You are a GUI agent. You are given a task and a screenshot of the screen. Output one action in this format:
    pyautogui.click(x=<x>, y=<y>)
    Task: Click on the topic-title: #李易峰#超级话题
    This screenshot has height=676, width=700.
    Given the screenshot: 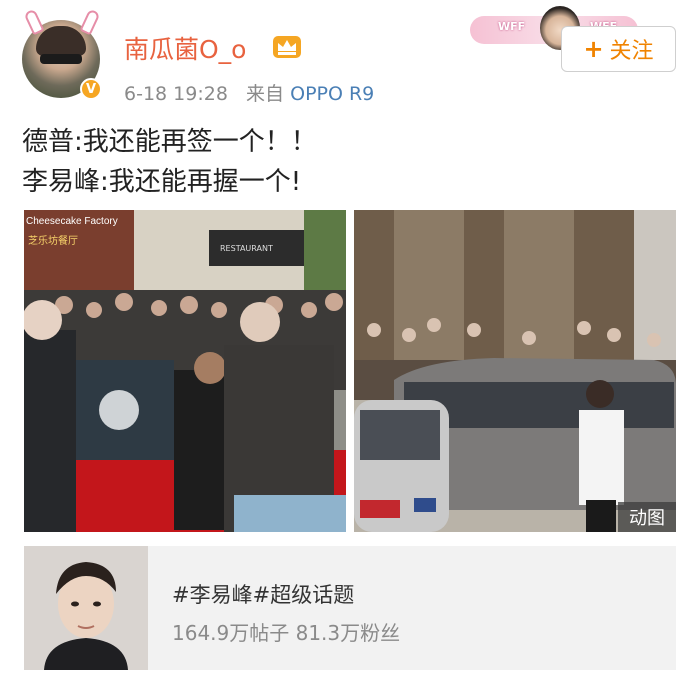 What is the action you would take?
    pyautogui.click(x=263, y=594)
    